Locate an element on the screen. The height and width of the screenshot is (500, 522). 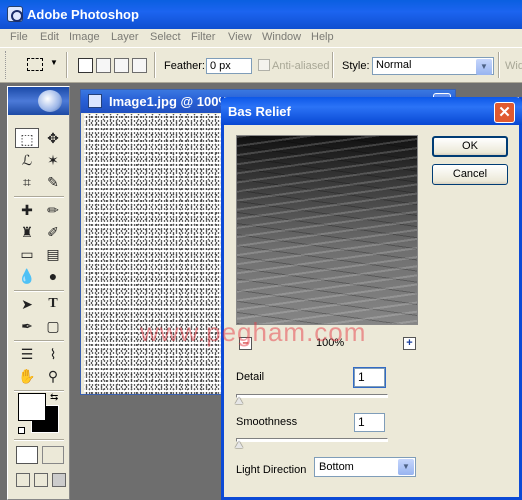
menu-select: Select is located at coordinates (165, 37).